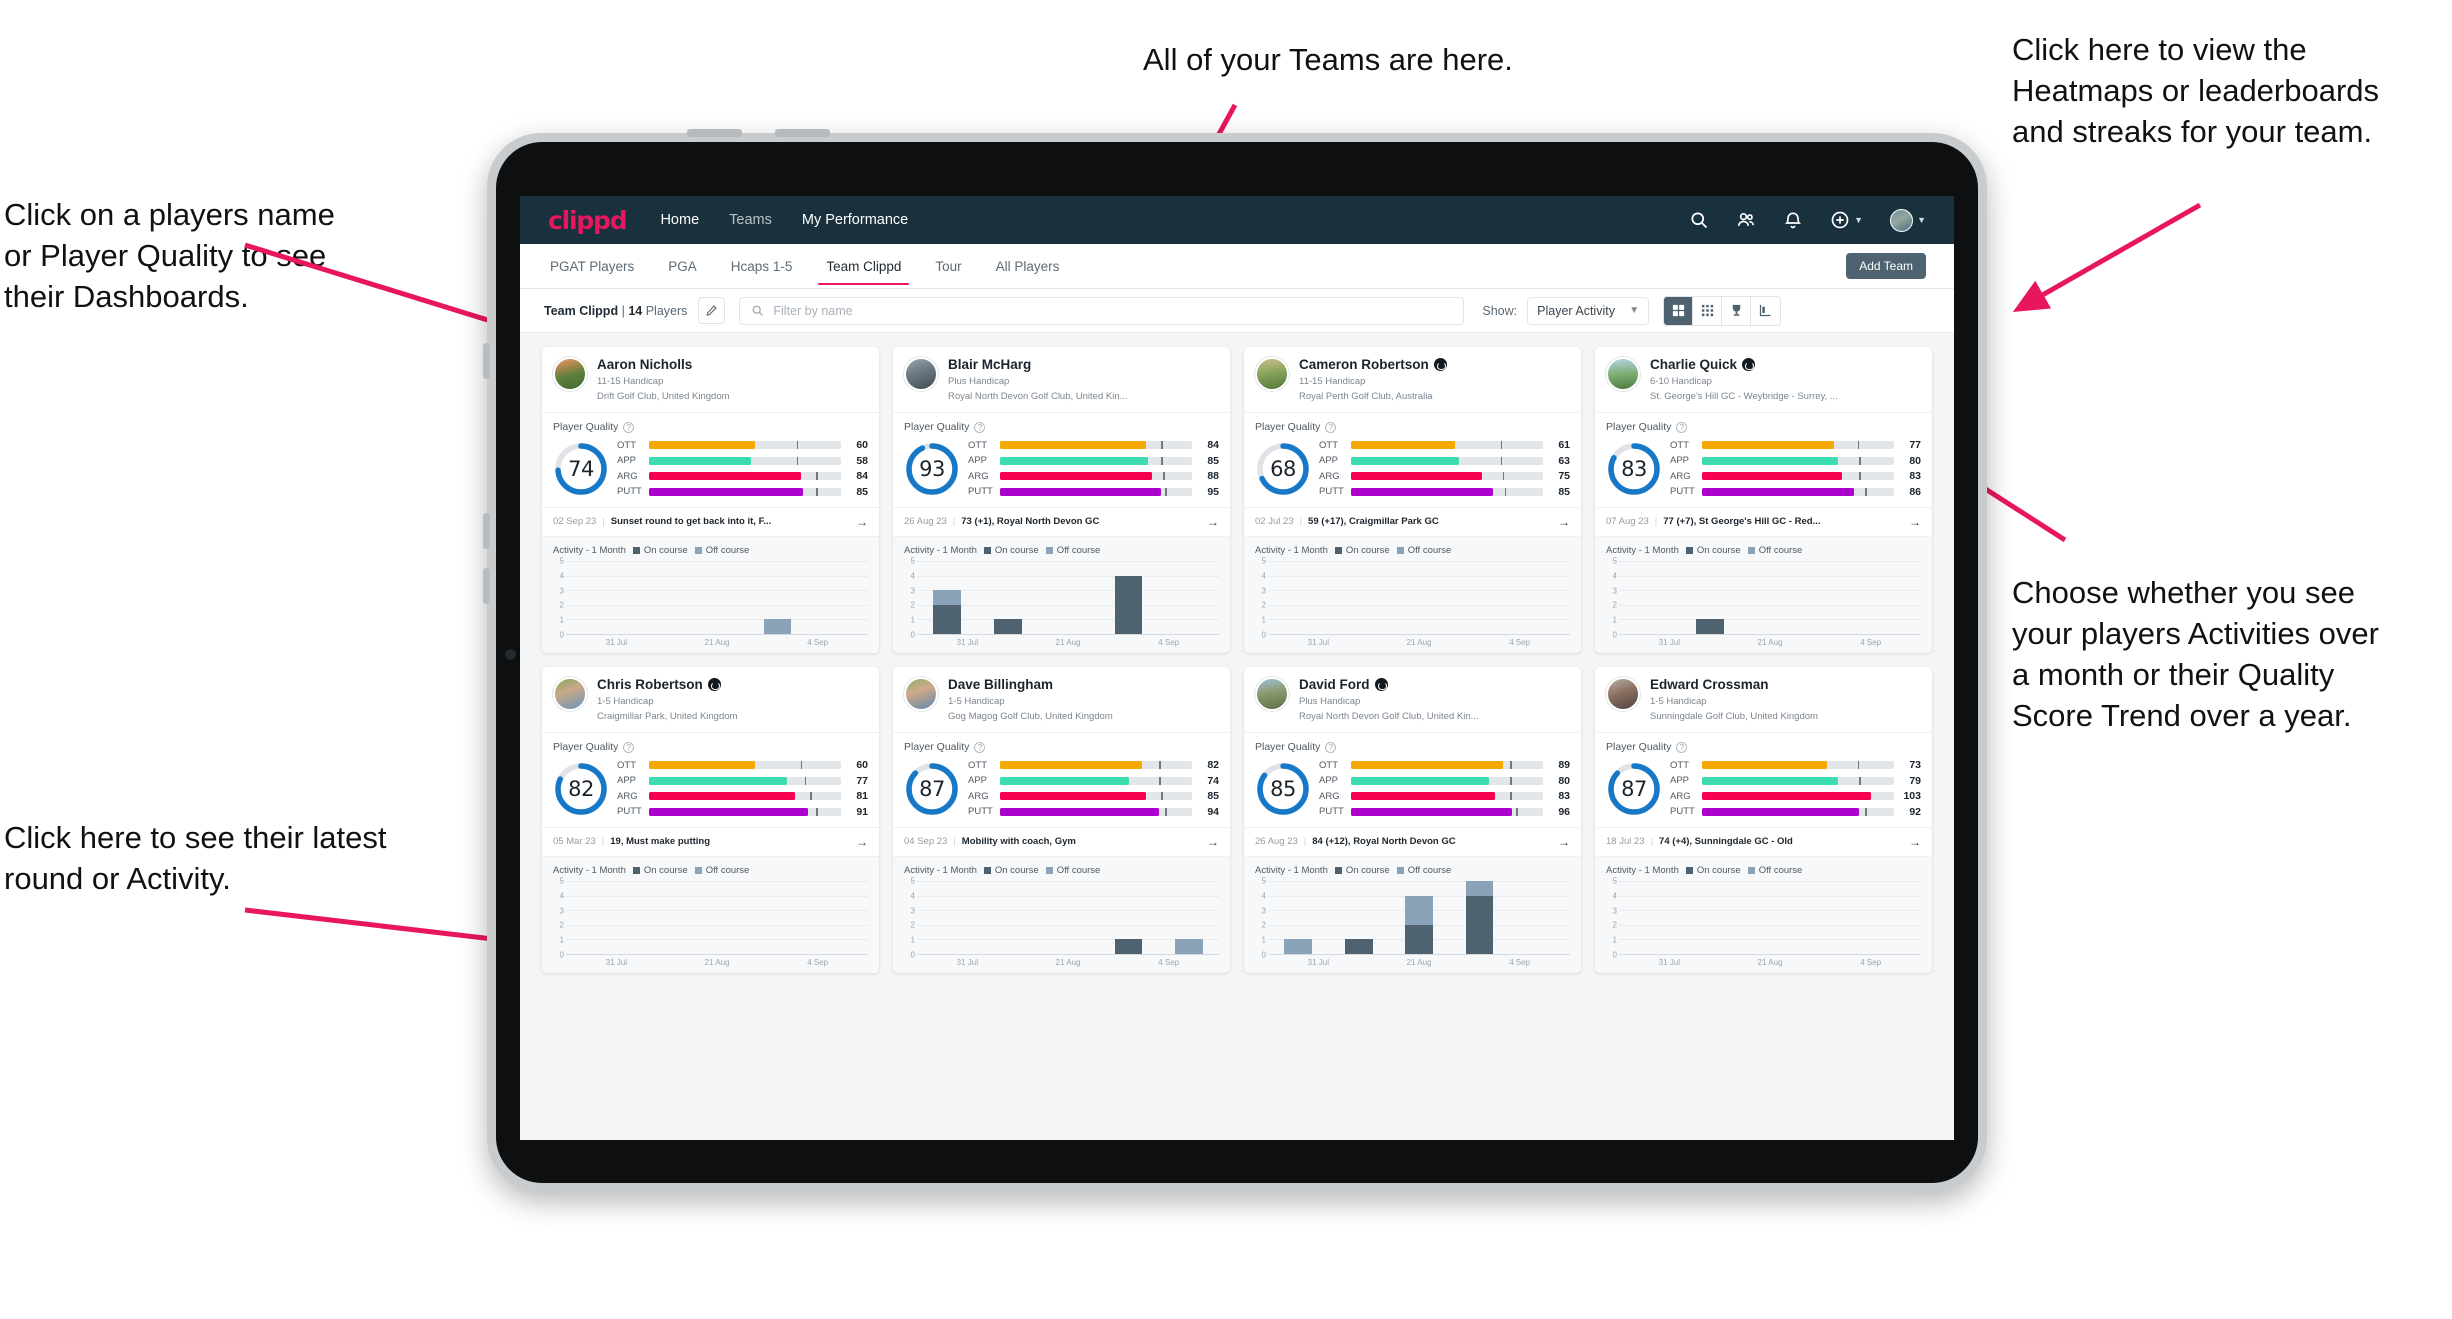 The width and height of the screenshot is (2452, 1319). What do you see at coordinates (710, 779) in the screenshot?
I see `player-quality-section: Player Quality? 82 OTT 60 APP 77 ARG 81 PUTT 91` at bounding box center [710, 779].